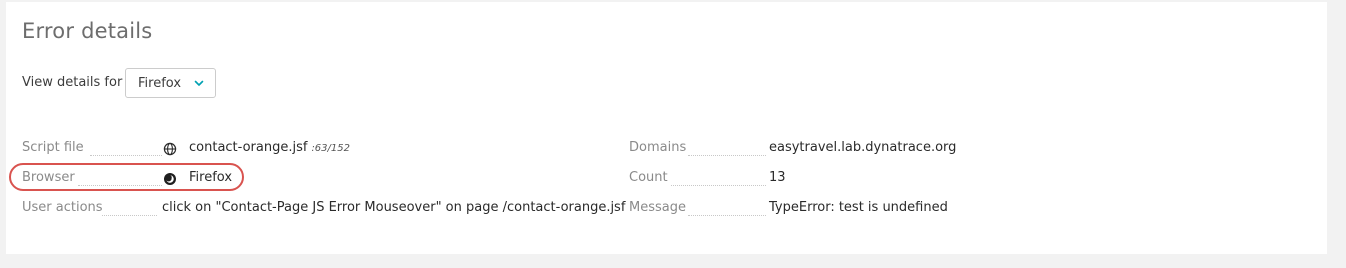 The width and height of the screenshot is (1346, 268). I want to click on script-file-label: Script file, so click(53, 147).